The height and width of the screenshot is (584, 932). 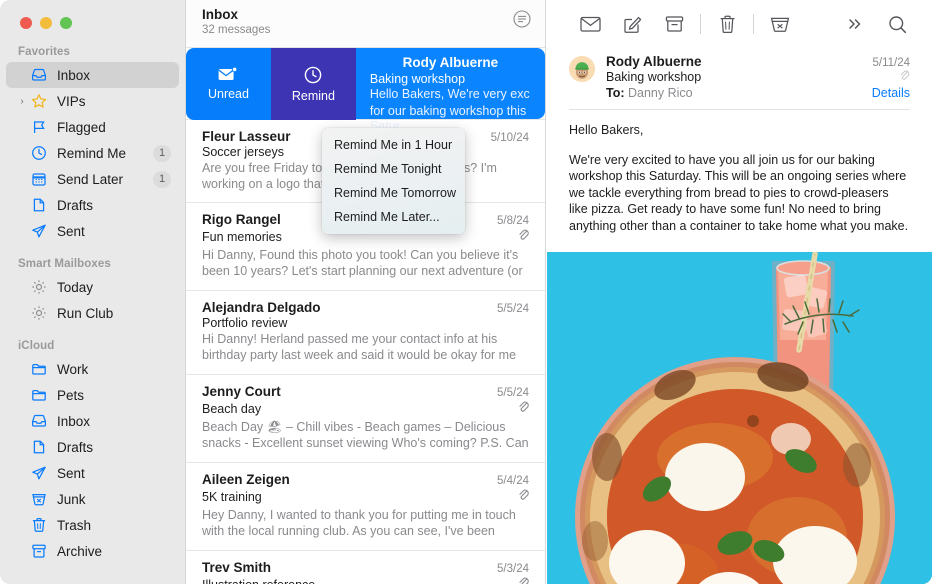 What do you see at coordinates (44, 52) in the screenshot?
I see `sidebar-section-header: Favorites` at bounding box center [44, 52].